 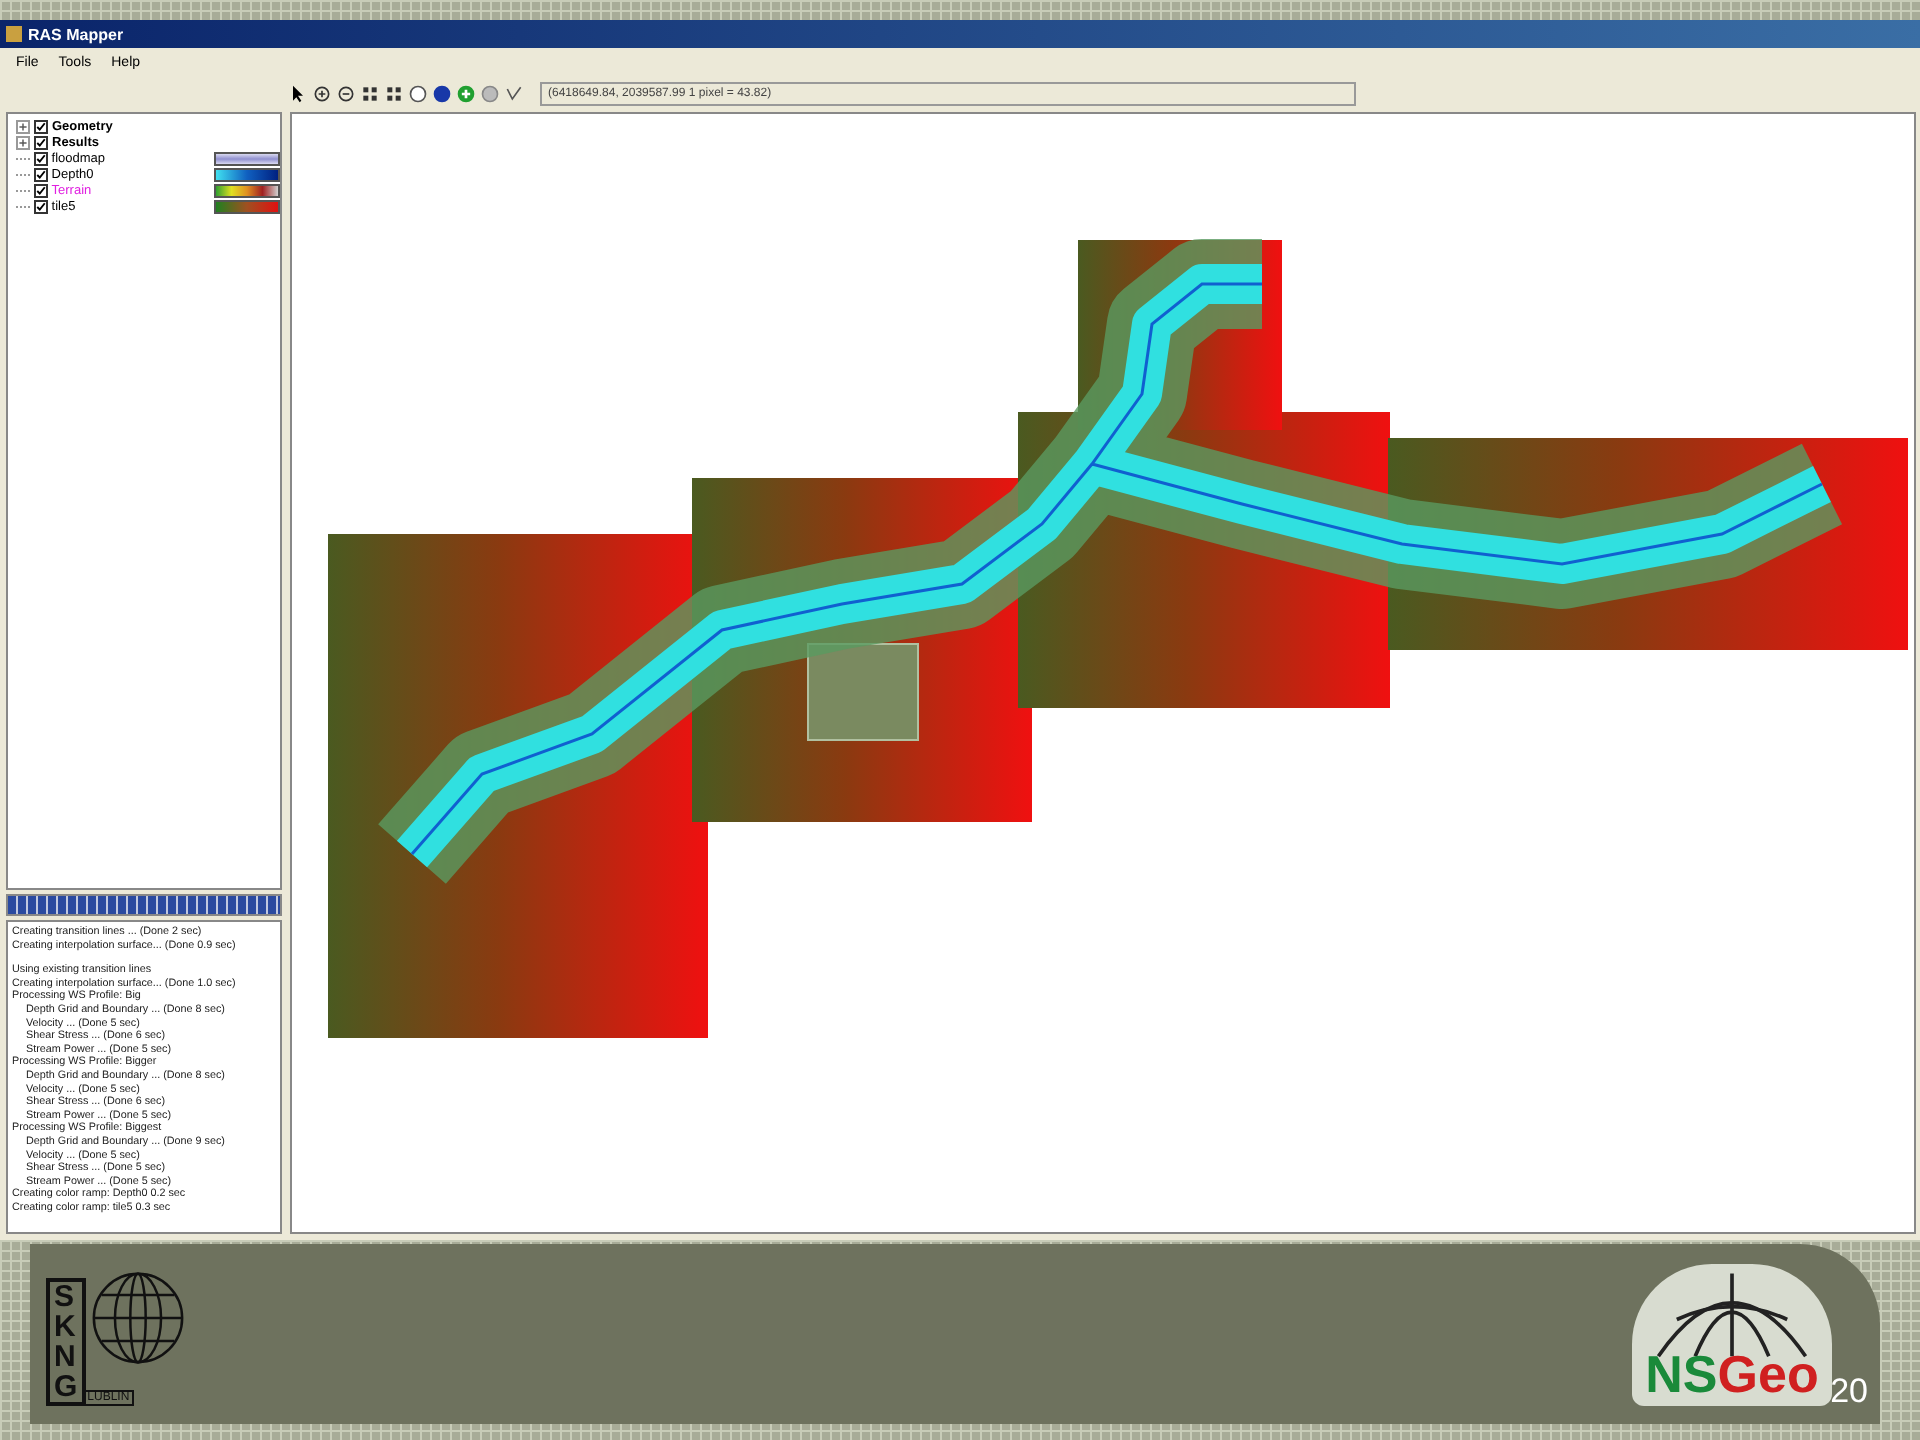 I want to click on app-icon, so click(x=14, y=34).